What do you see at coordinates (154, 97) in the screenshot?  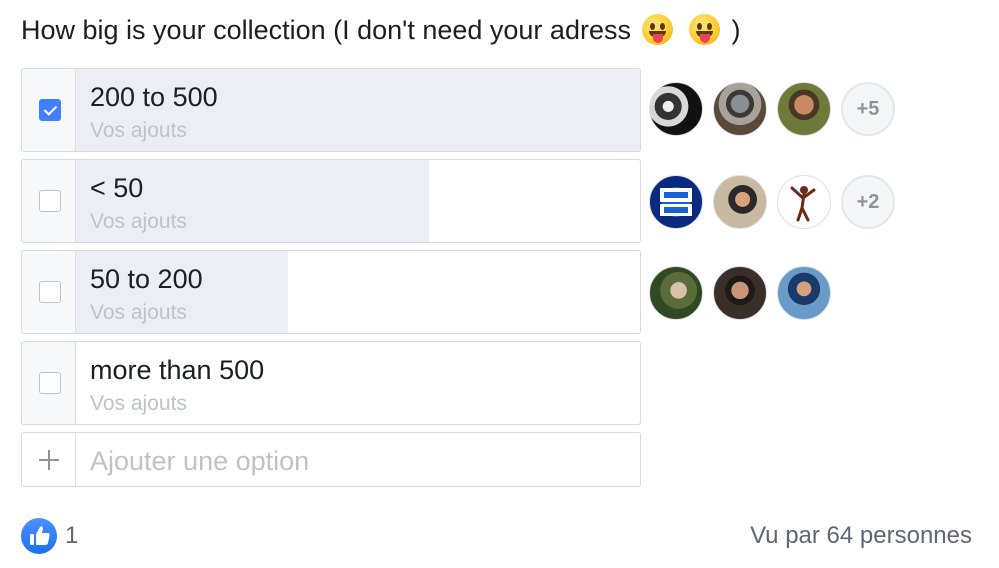 I see `option-label: 200 to 500` at bounding box center [154, 97].